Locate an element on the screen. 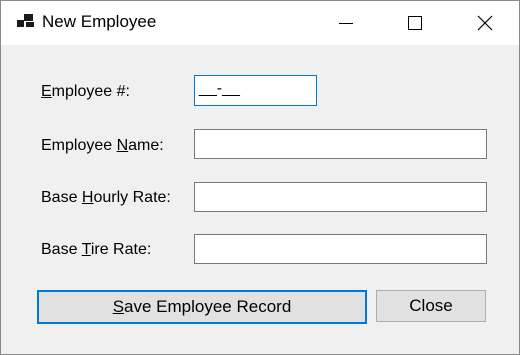 The height and width of the screenshot is (355, 520). title-bar: New Employee is located at coordinates (260, 23).